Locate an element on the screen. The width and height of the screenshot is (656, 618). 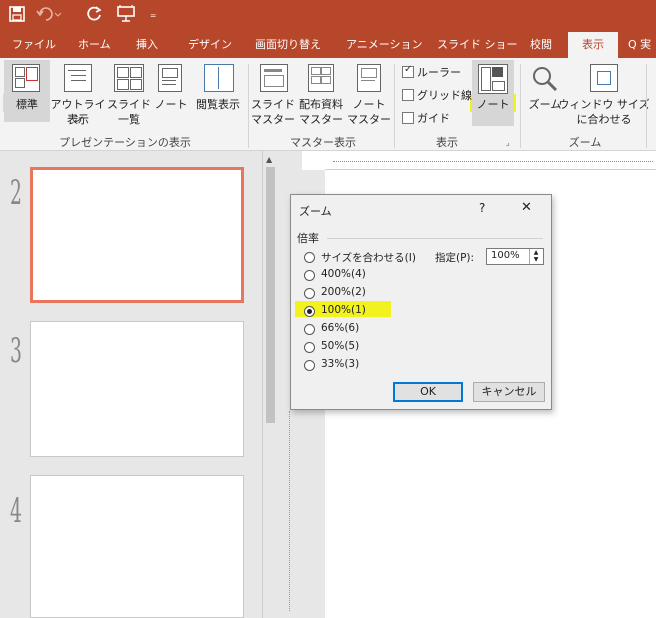
reading-view-label: 閲覧表示 is located at coordinates (218, 104).